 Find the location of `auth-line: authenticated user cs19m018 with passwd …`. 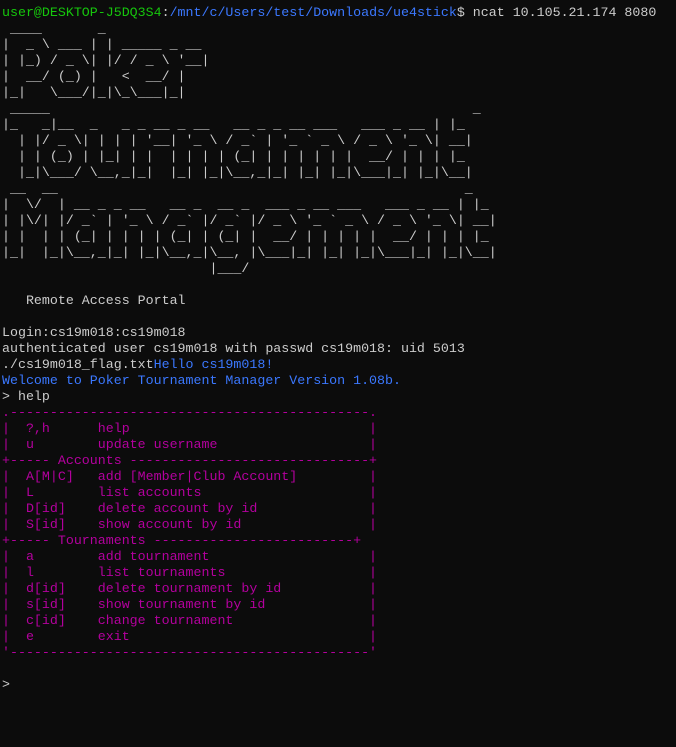

auth-line: authenticated user cs19m018 with passwd … is located at coordinates (233, 348).